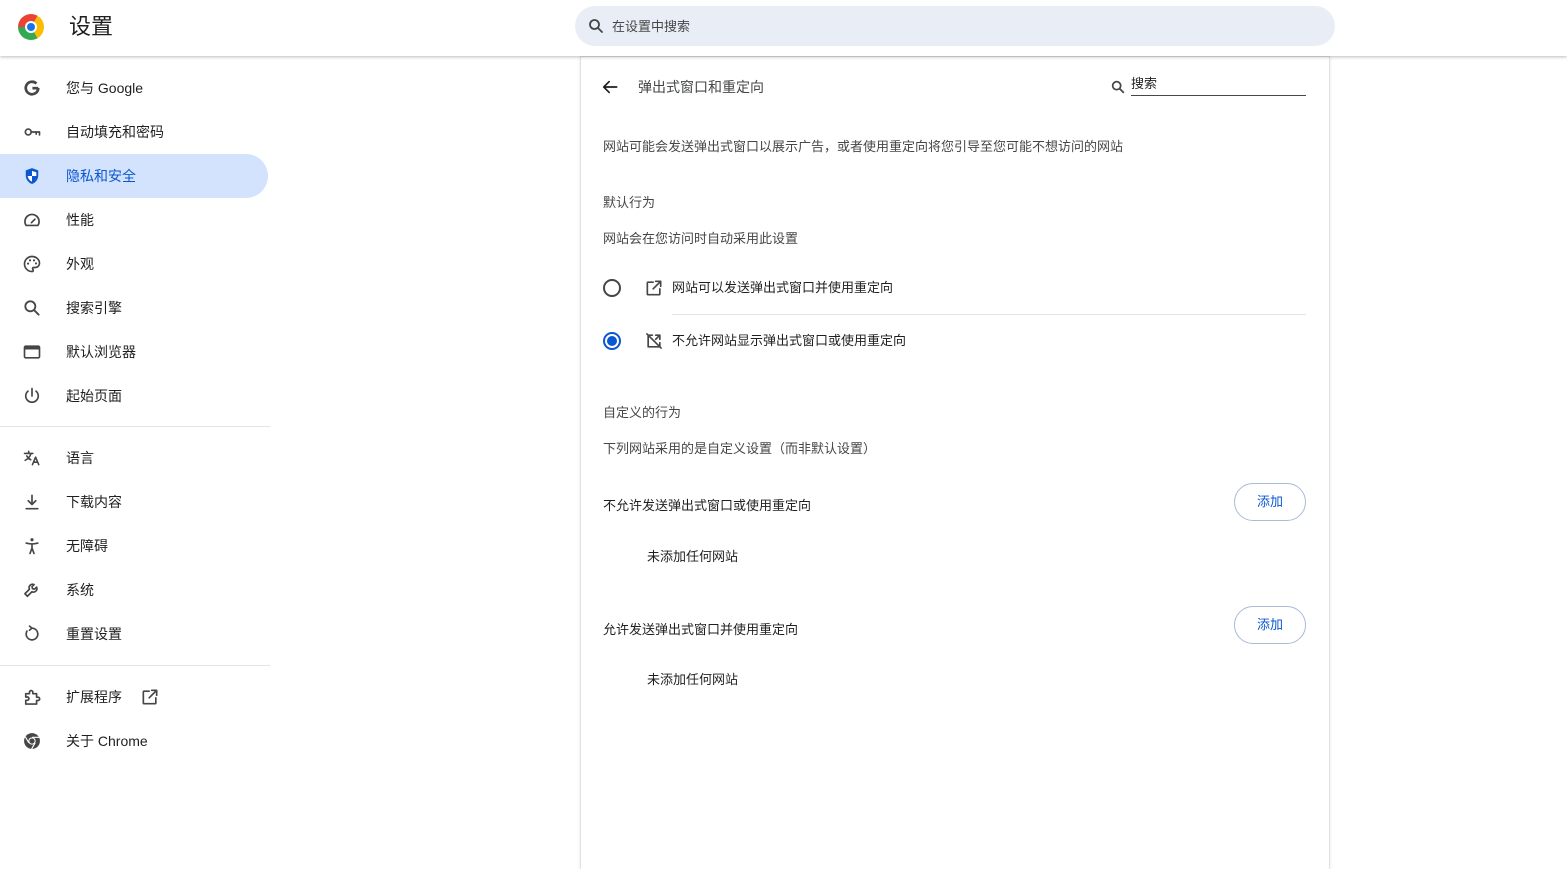 The width and height of the screenshot is (1567, 869). I want to click on add-allowed-site-button: 添加, so click(1270, 625).